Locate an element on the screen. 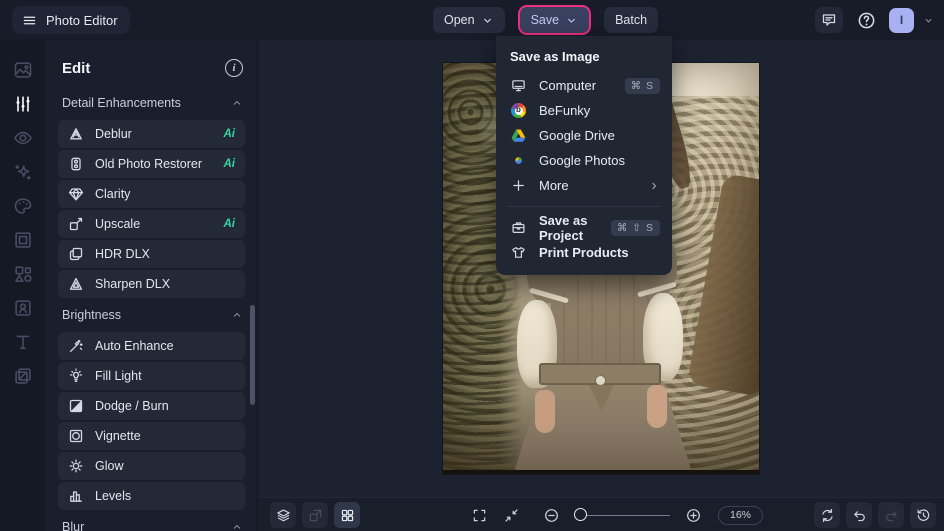  rail-item-overlays is located at coordinates (23, 308).